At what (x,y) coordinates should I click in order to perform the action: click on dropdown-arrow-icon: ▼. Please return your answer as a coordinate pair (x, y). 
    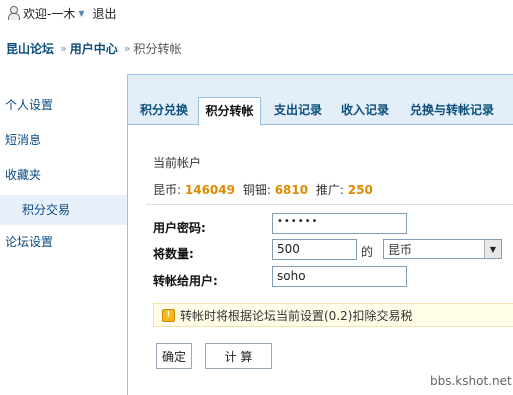
    Looking at the image, I should click on (492, 249).